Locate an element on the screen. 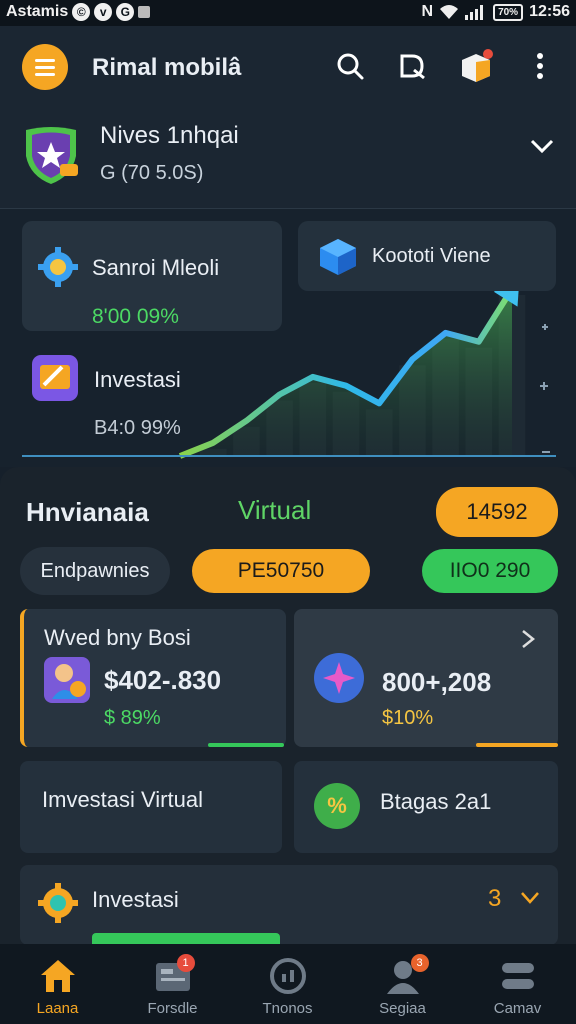 Image resolution: width=576 pixels, height=1024 pixels. filter-endpawnies: Endpawnies is located at coordinates (95, 571).